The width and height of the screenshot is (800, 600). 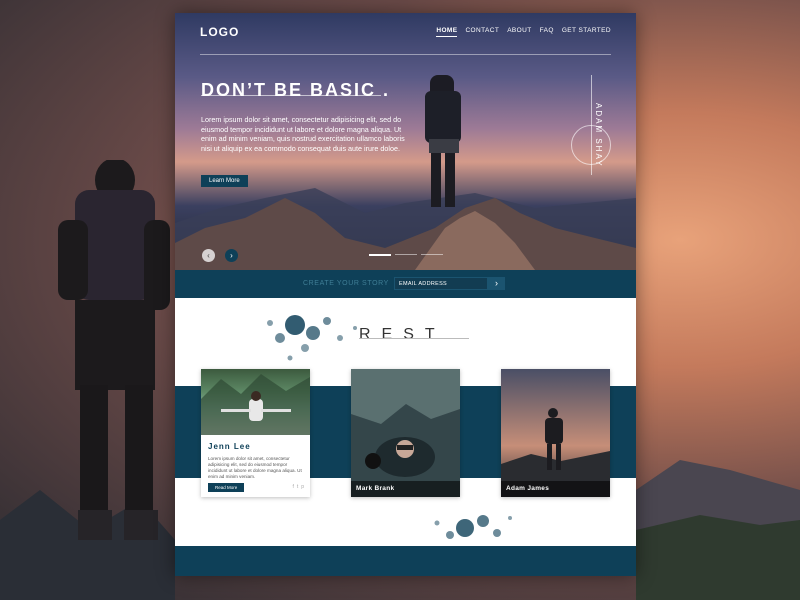 What do you see at coordinates (346, 283) in the screenshot?
I see `newsletter-label: CREATE YOUR STORY` at bounding box center [346, 283].